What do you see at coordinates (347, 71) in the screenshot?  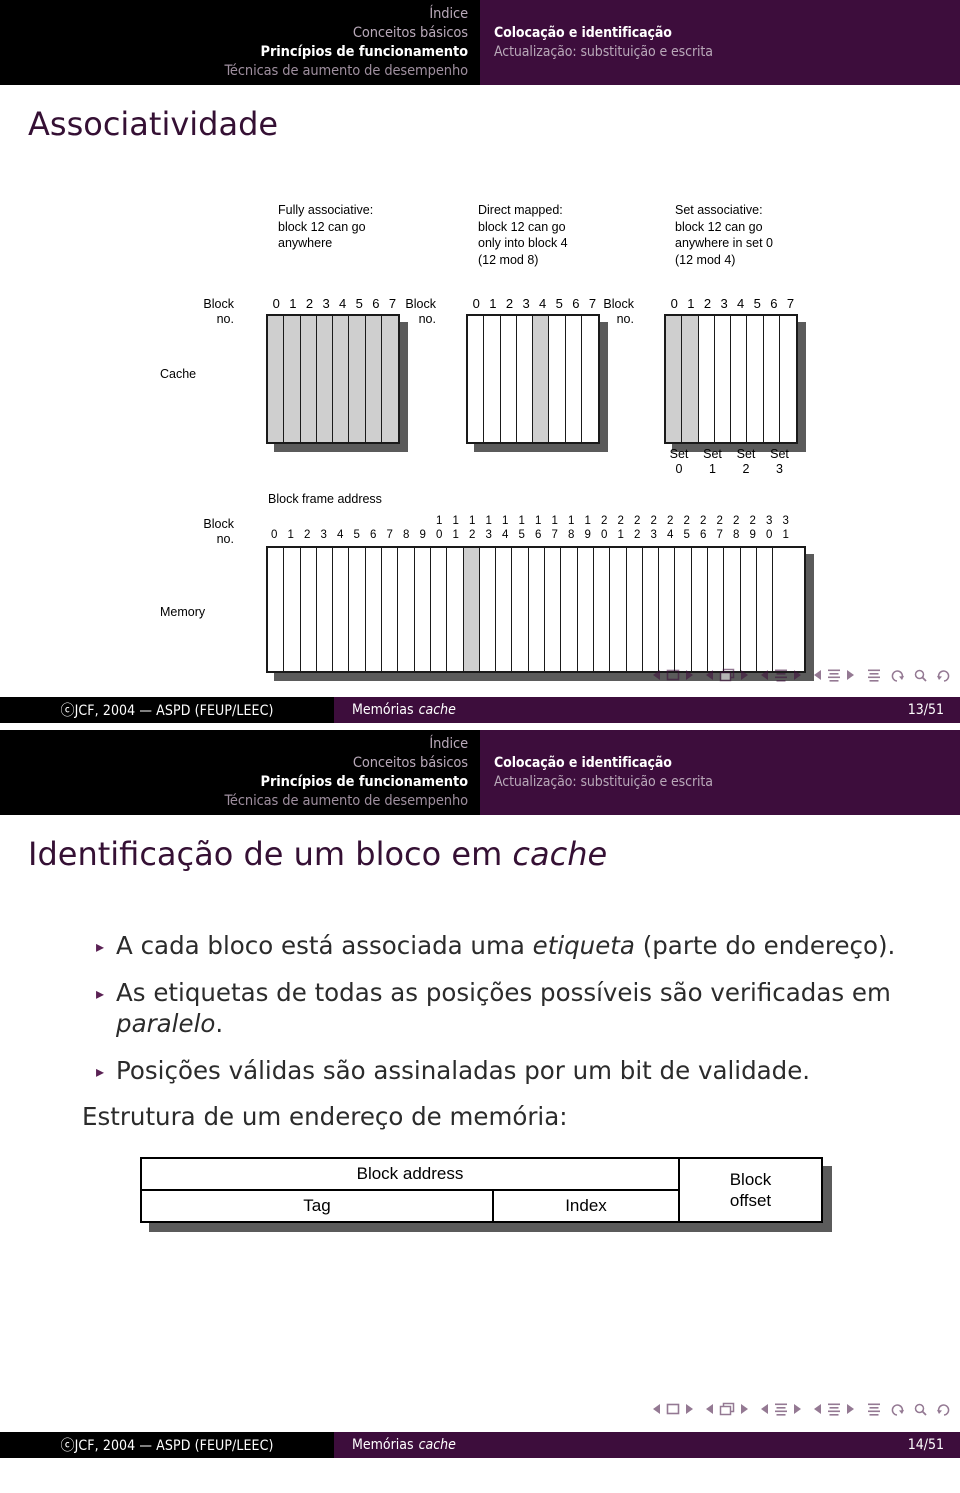 I see `headline-item-tecnicas: Técnicas de aumento de desempenho` at bounding box center [347, 71].